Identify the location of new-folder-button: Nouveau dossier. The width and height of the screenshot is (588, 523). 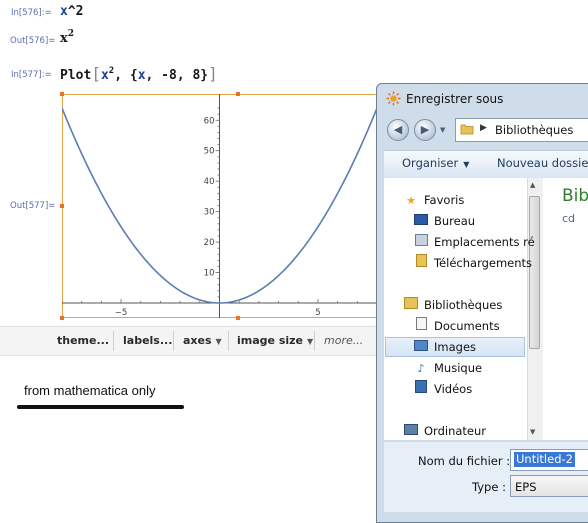
(542, 163).